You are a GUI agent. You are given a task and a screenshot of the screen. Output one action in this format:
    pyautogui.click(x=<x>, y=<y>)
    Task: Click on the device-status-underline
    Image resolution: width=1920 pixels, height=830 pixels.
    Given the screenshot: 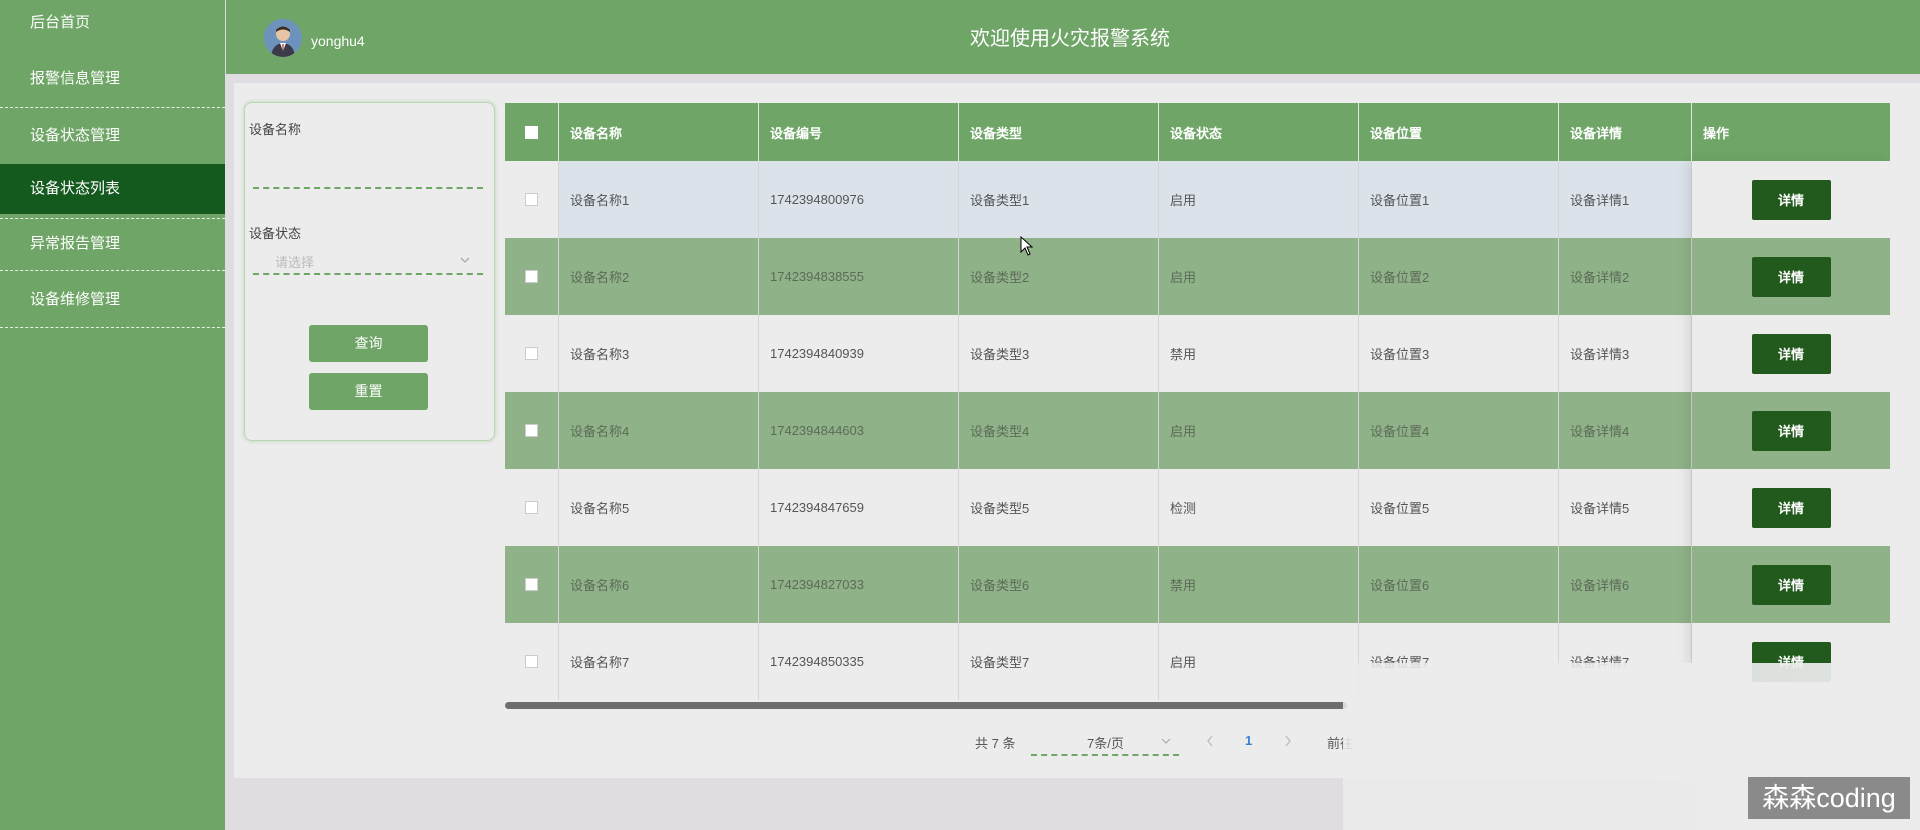 What is the action you would take?
    pyautogui.click(x=368, y=274)
    